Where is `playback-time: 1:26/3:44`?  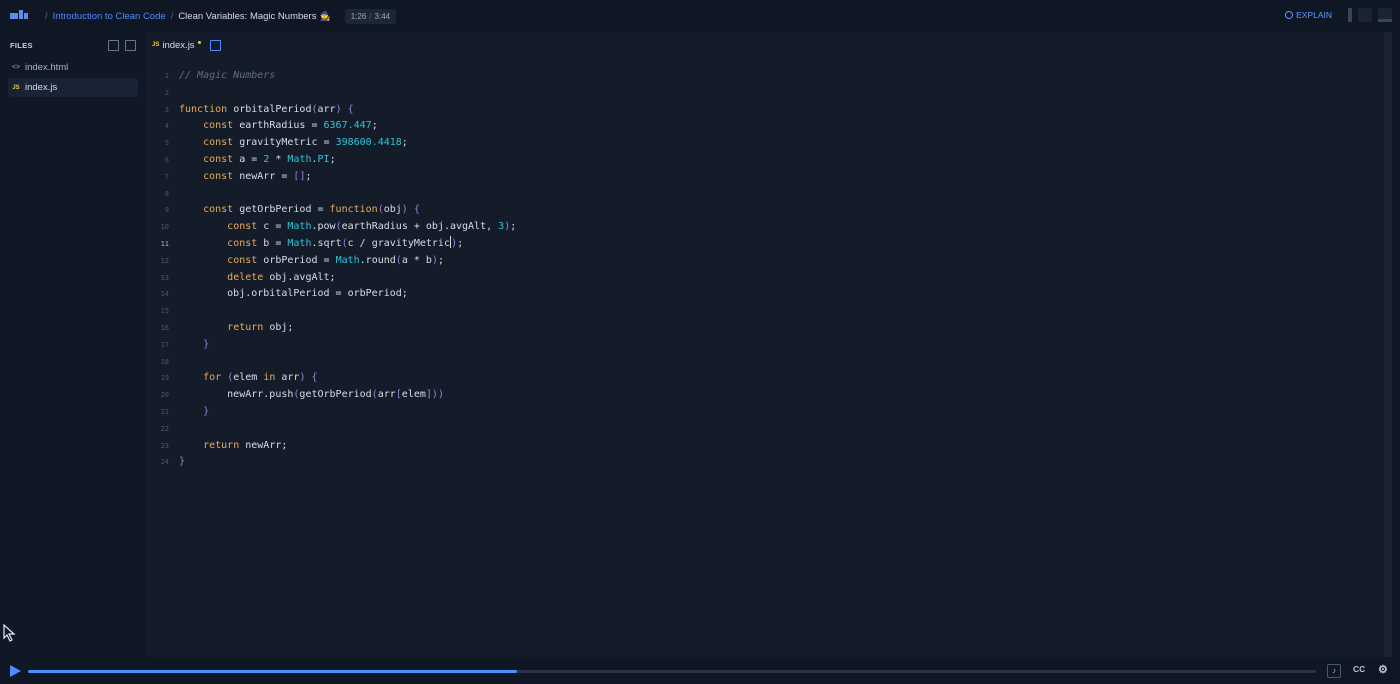 playback-time: 1:26/3:44 is located at coordinates (370, 16).